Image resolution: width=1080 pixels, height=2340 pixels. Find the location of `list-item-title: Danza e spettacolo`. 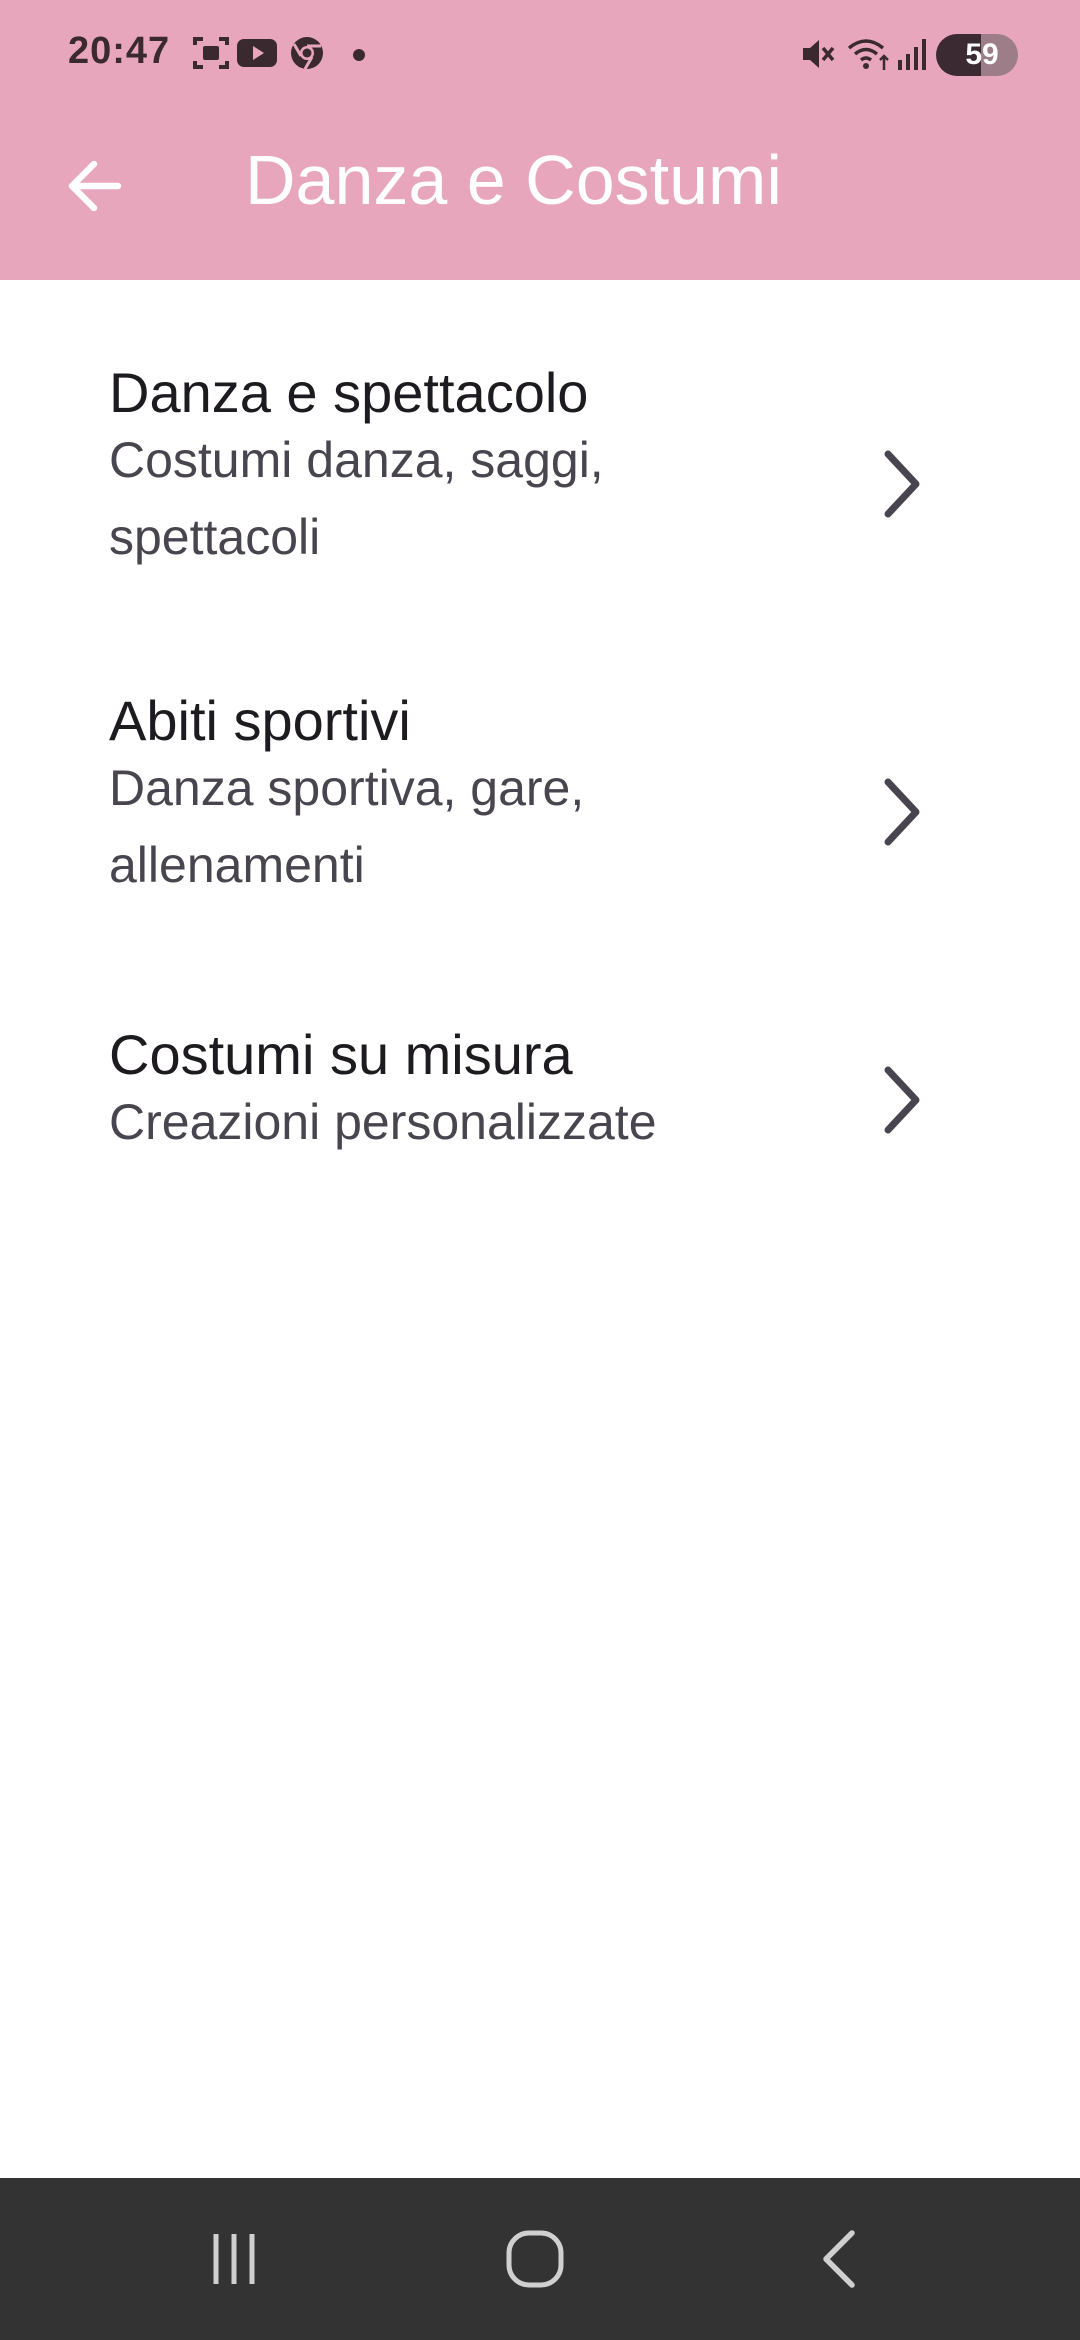

list-item-title: Danza e spettacolo is located at coordinates (349, 392).